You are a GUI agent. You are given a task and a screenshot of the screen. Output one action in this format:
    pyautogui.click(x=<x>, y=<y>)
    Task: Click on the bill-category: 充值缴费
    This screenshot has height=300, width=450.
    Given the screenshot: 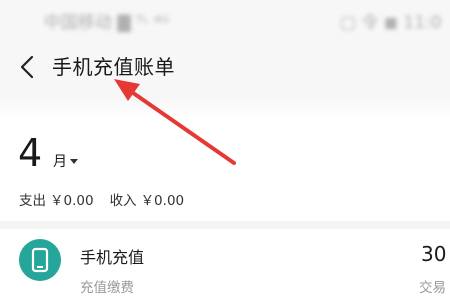 What is the action you would take?
    pyautogui.click(x=107, y=288)
    